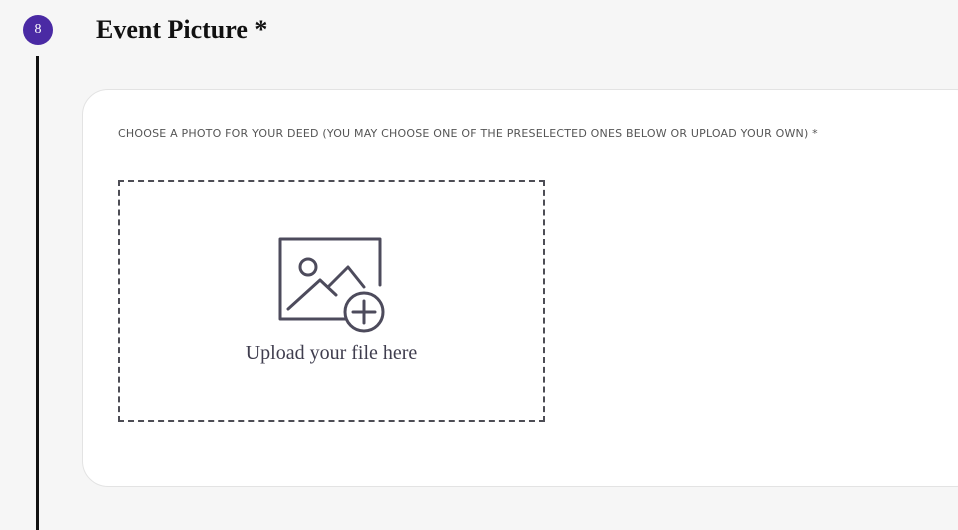  What do you see at coordinates (331, 285) in the screenshot?
I see `image-add-icon` at bounding box center [331, 285].